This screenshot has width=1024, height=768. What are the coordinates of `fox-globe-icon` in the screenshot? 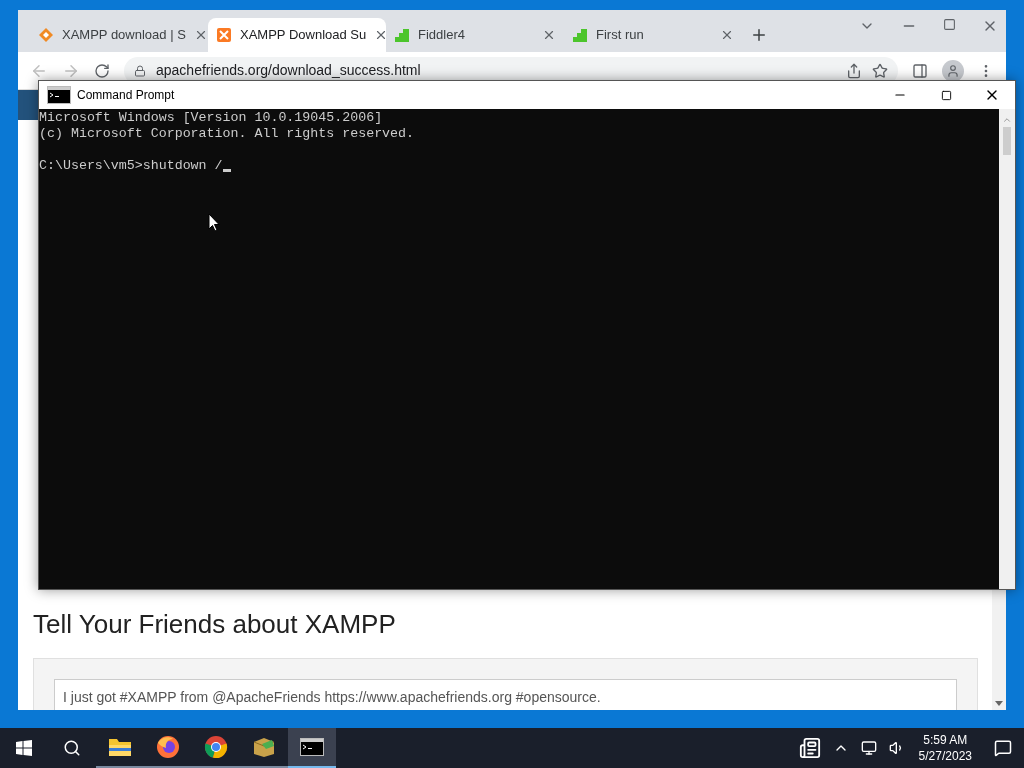 It's located at (168, 747).